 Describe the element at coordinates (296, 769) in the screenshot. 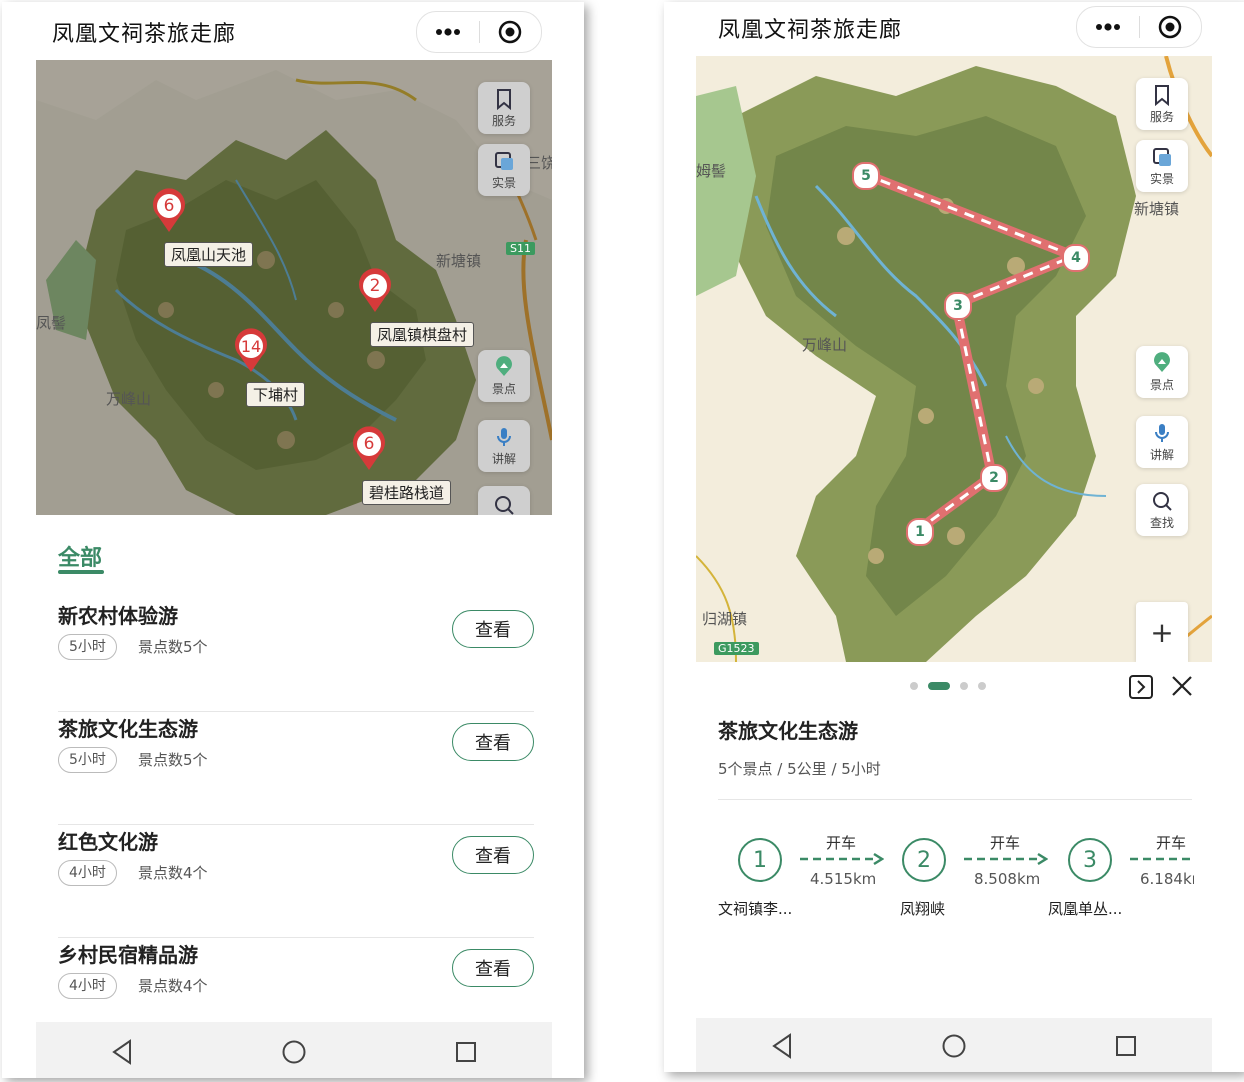

I see `route-item: 茶旅文化生态游 5小时 景点数5个 查看` at that location.